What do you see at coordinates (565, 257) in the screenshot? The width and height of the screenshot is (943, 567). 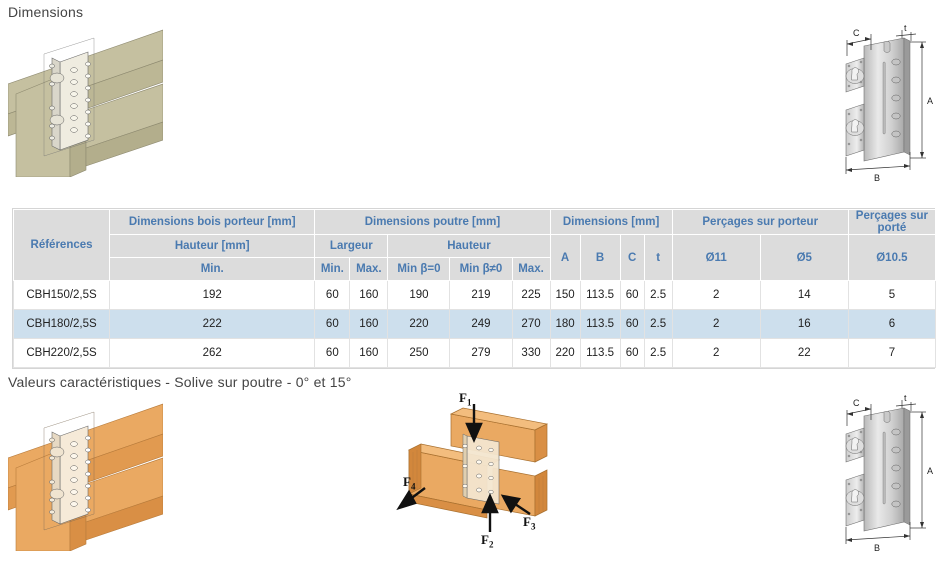 I see `header-dim-a: A` at bounding box center [565, 257].